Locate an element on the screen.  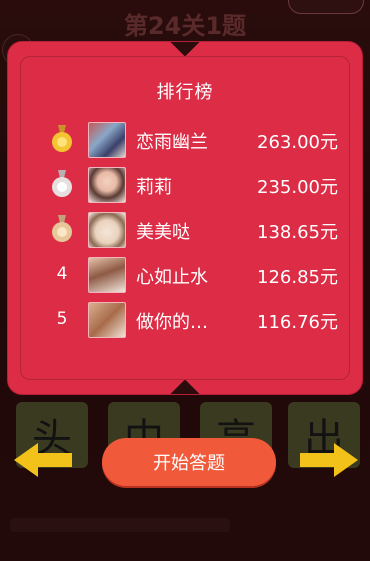
silver-medal-icon is located at coordinates (62, 184).